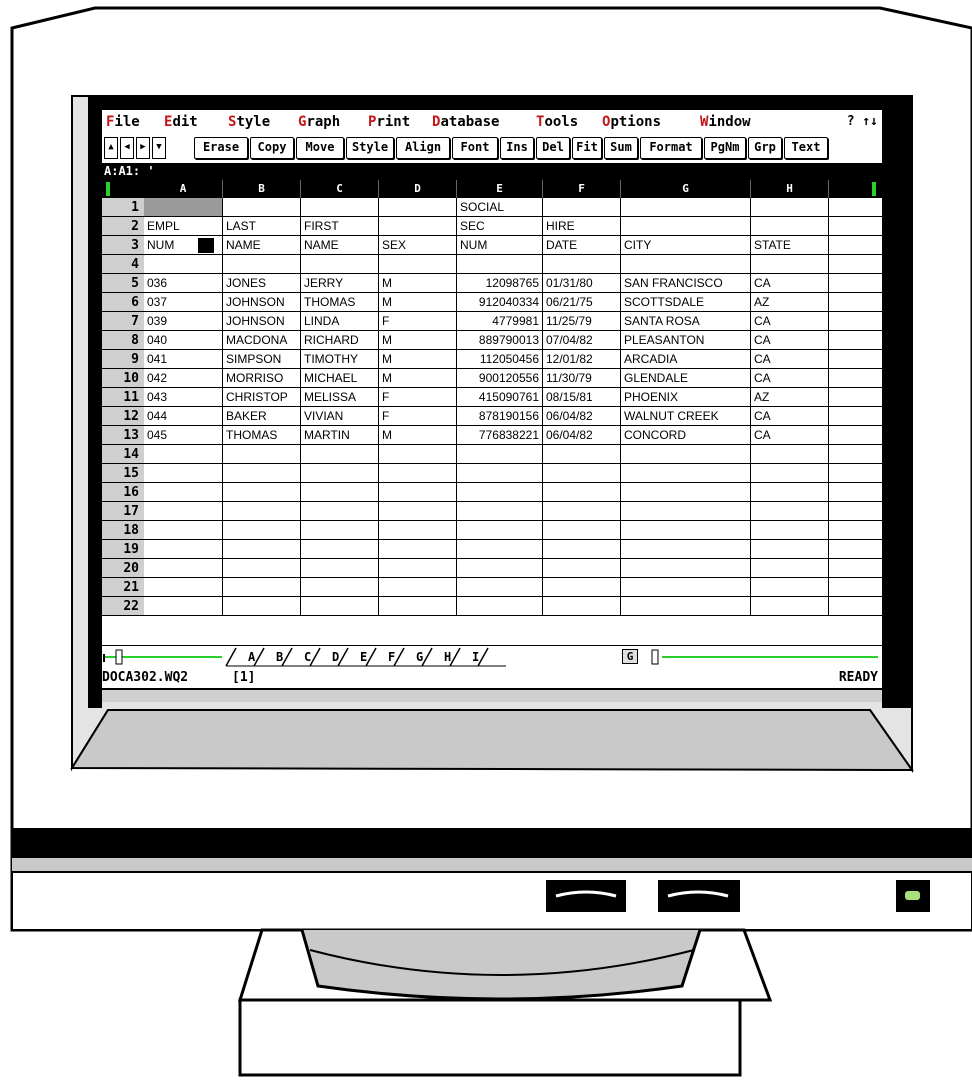 This screenshot has height=1085, width=972. Describe the element at coordinates (582, 226) in the screenshot. I see `cell-f2: HIRE` at that location.